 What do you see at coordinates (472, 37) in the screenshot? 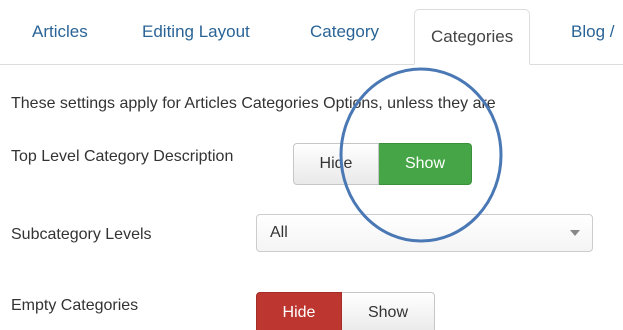
I see `tab-categories: Categories` at bounding box center [472, 37].